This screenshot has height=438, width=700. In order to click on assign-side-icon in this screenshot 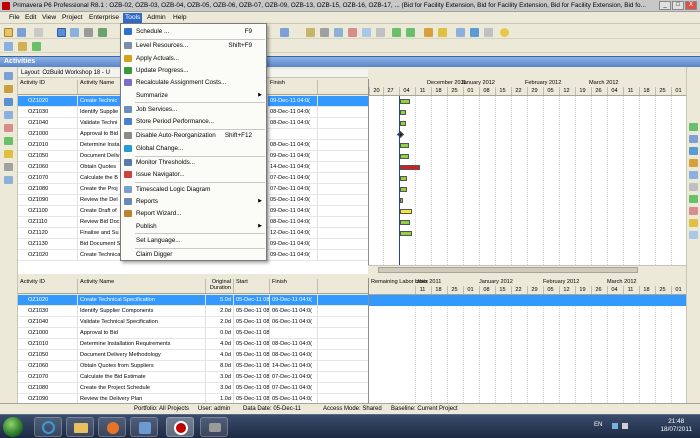, I will do `click(693, 235)`.